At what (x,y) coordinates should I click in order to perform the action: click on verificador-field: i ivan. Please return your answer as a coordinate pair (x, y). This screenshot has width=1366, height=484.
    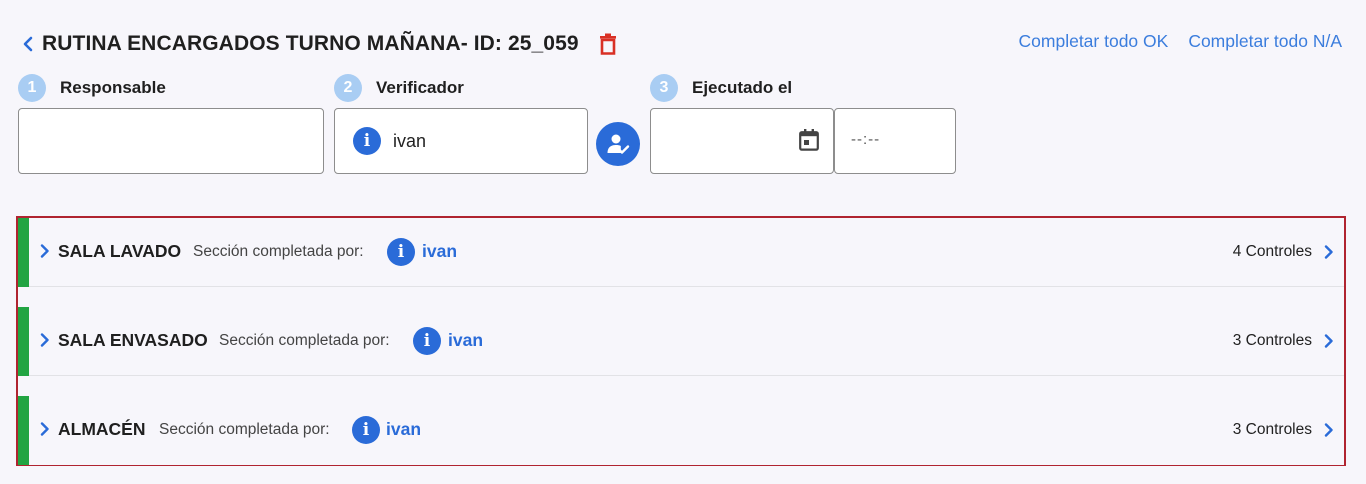
    Looking at the image, I should click on (461, 141).